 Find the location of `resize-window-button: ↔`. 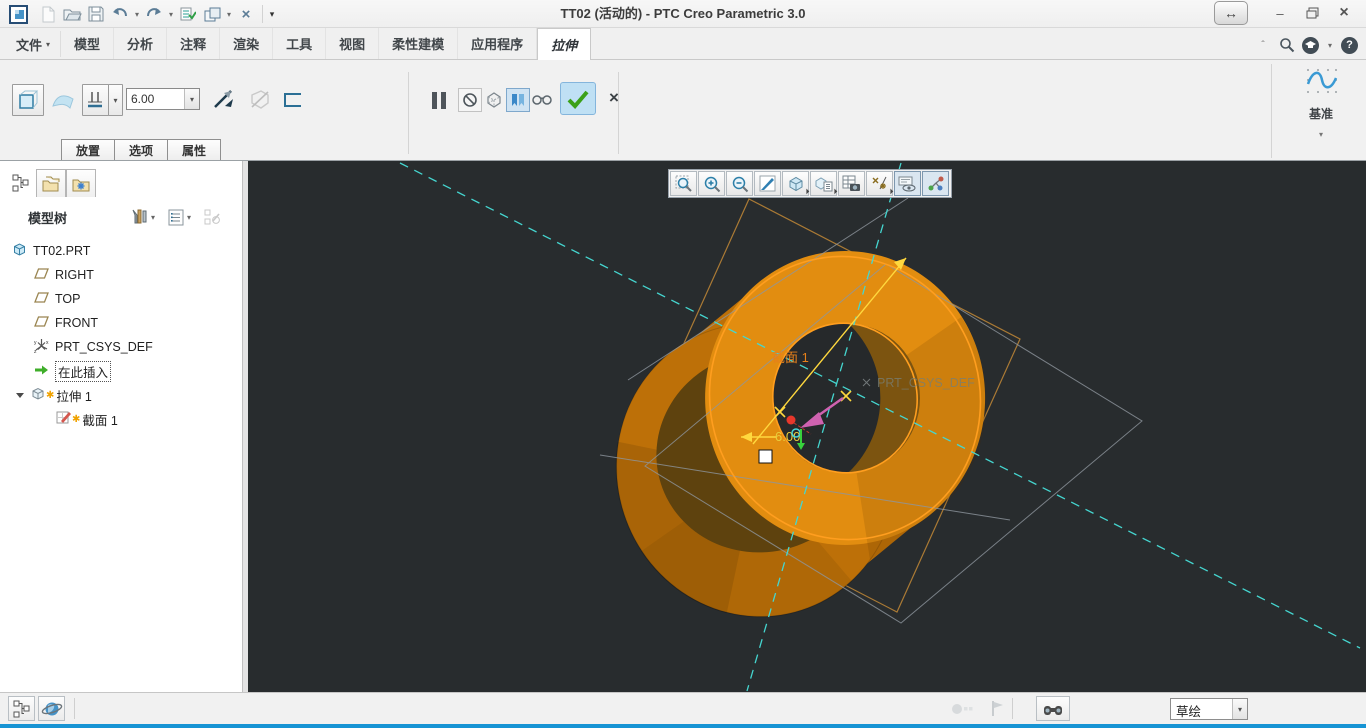

resize-window-button: ↔ is located at coordinates (1231, 13).